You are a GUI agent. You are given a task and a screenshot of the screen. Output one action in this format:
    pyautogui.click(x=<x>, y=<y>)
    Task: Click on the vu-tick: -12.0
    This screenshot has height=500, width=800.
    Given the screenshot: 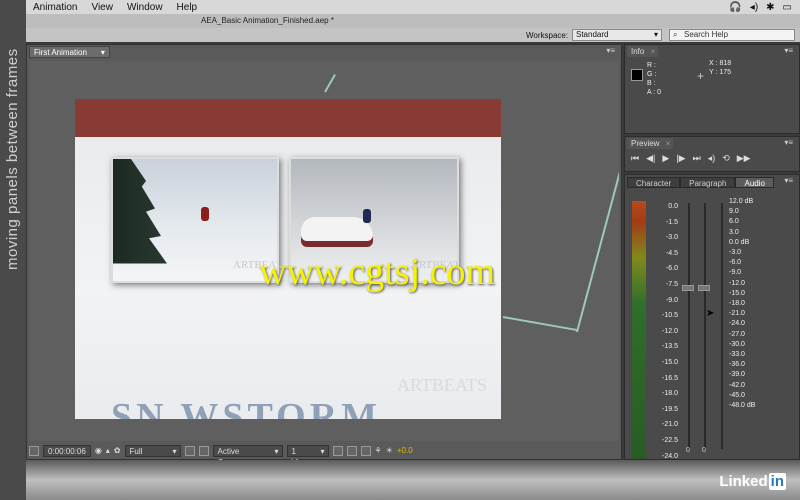 What is the action you would take?
    pyautogui.click(x=670, y=331)
    